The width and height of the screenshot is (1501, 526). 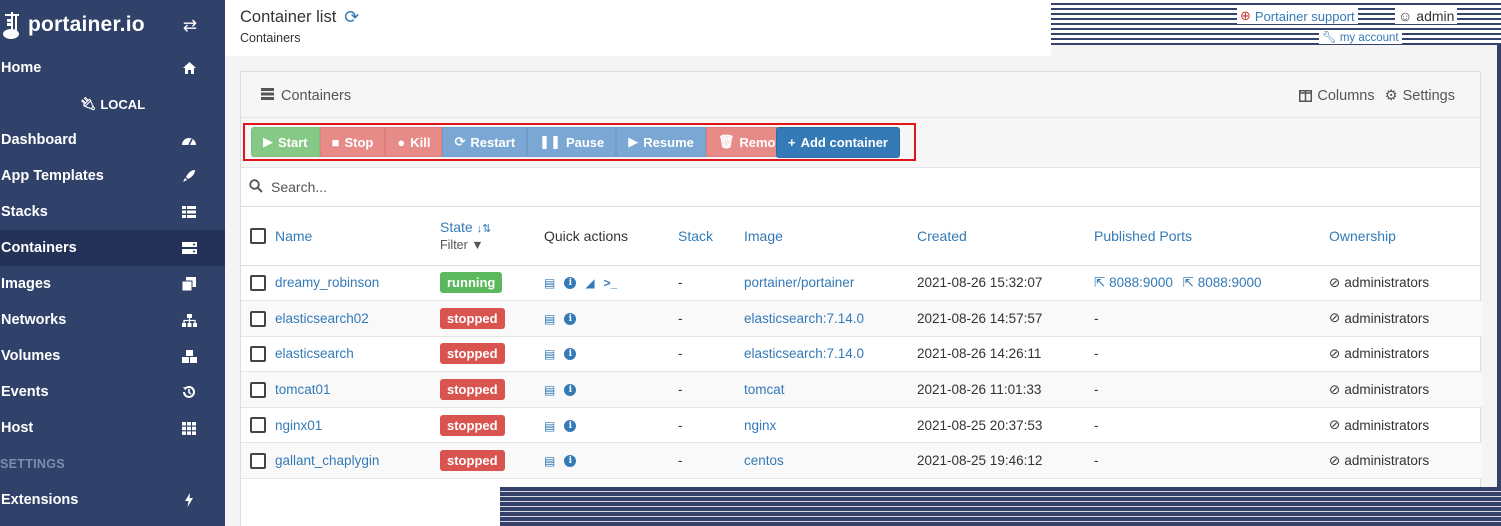 I want to click on col-published-ports: Published Ports, so click(x=1211, y=236).